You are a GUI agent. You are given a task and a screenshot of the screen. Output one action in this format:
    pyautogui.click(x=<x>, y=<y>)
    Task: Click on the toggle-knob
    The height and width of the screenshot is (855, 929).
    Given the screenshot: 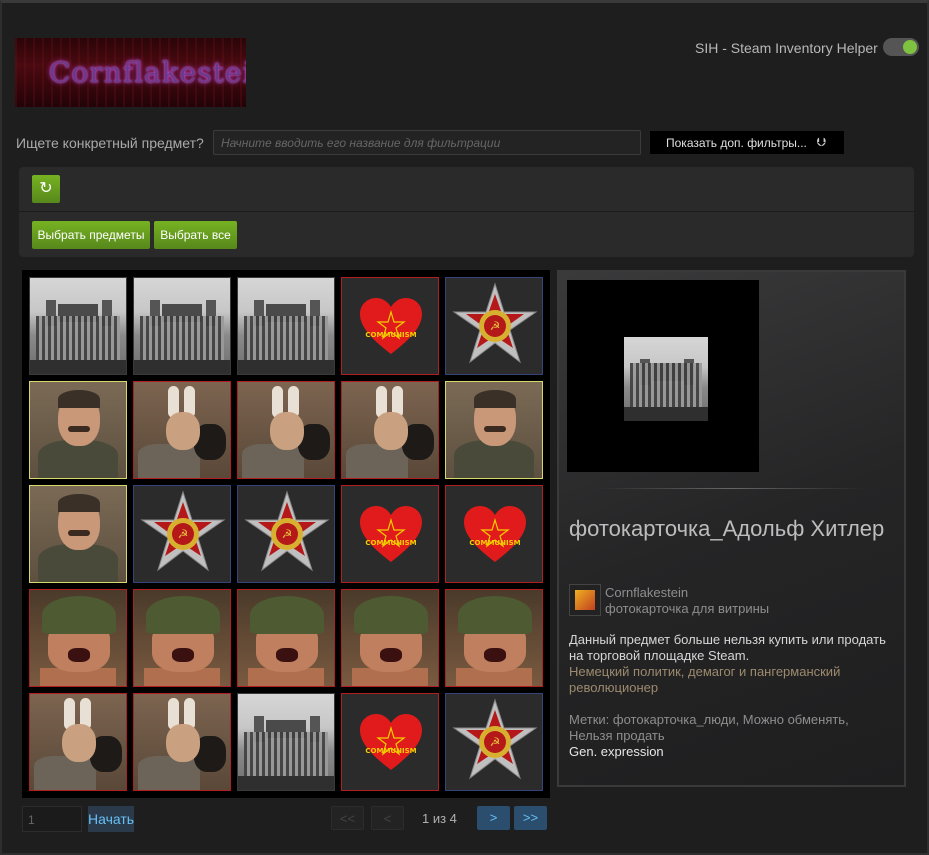 What is the action you would take?
    pyautogui.click(x=910, y=47)
    